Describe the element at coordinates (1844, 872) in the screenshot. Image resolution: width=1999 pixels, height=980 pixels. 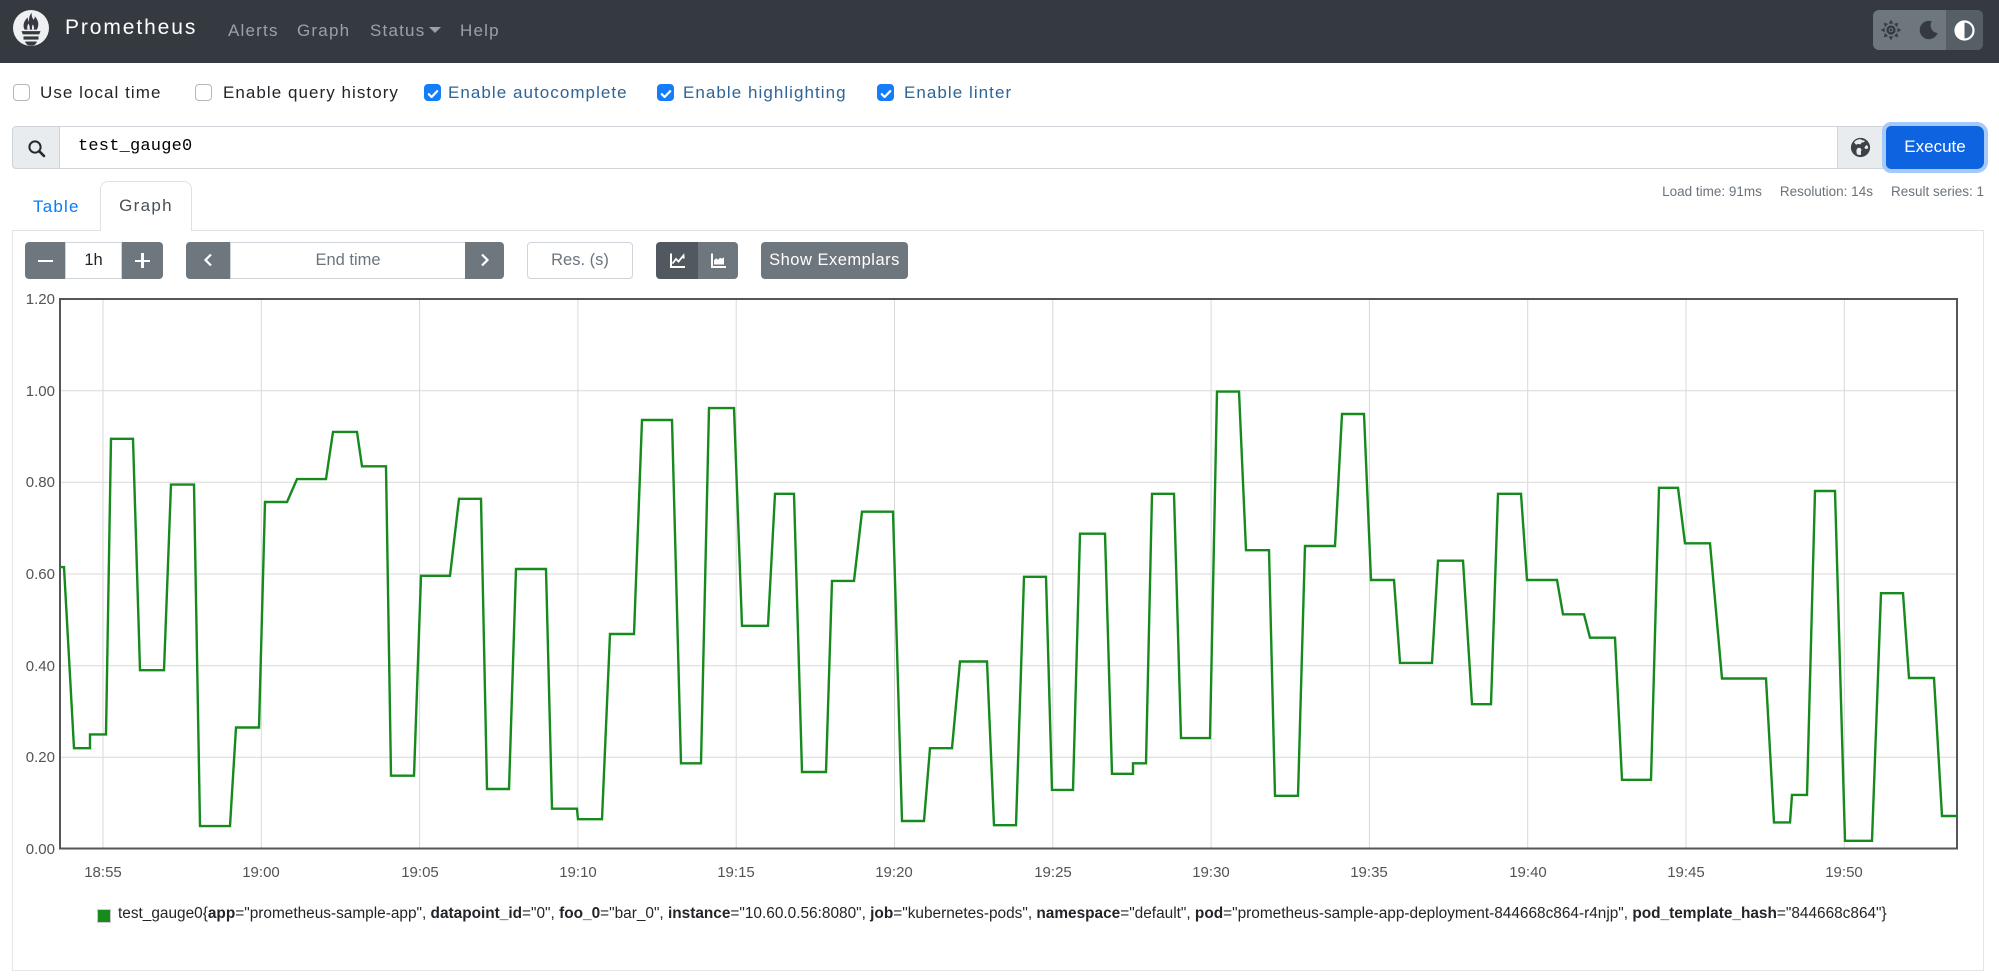
I see `svg-text: 19:50` at that location.